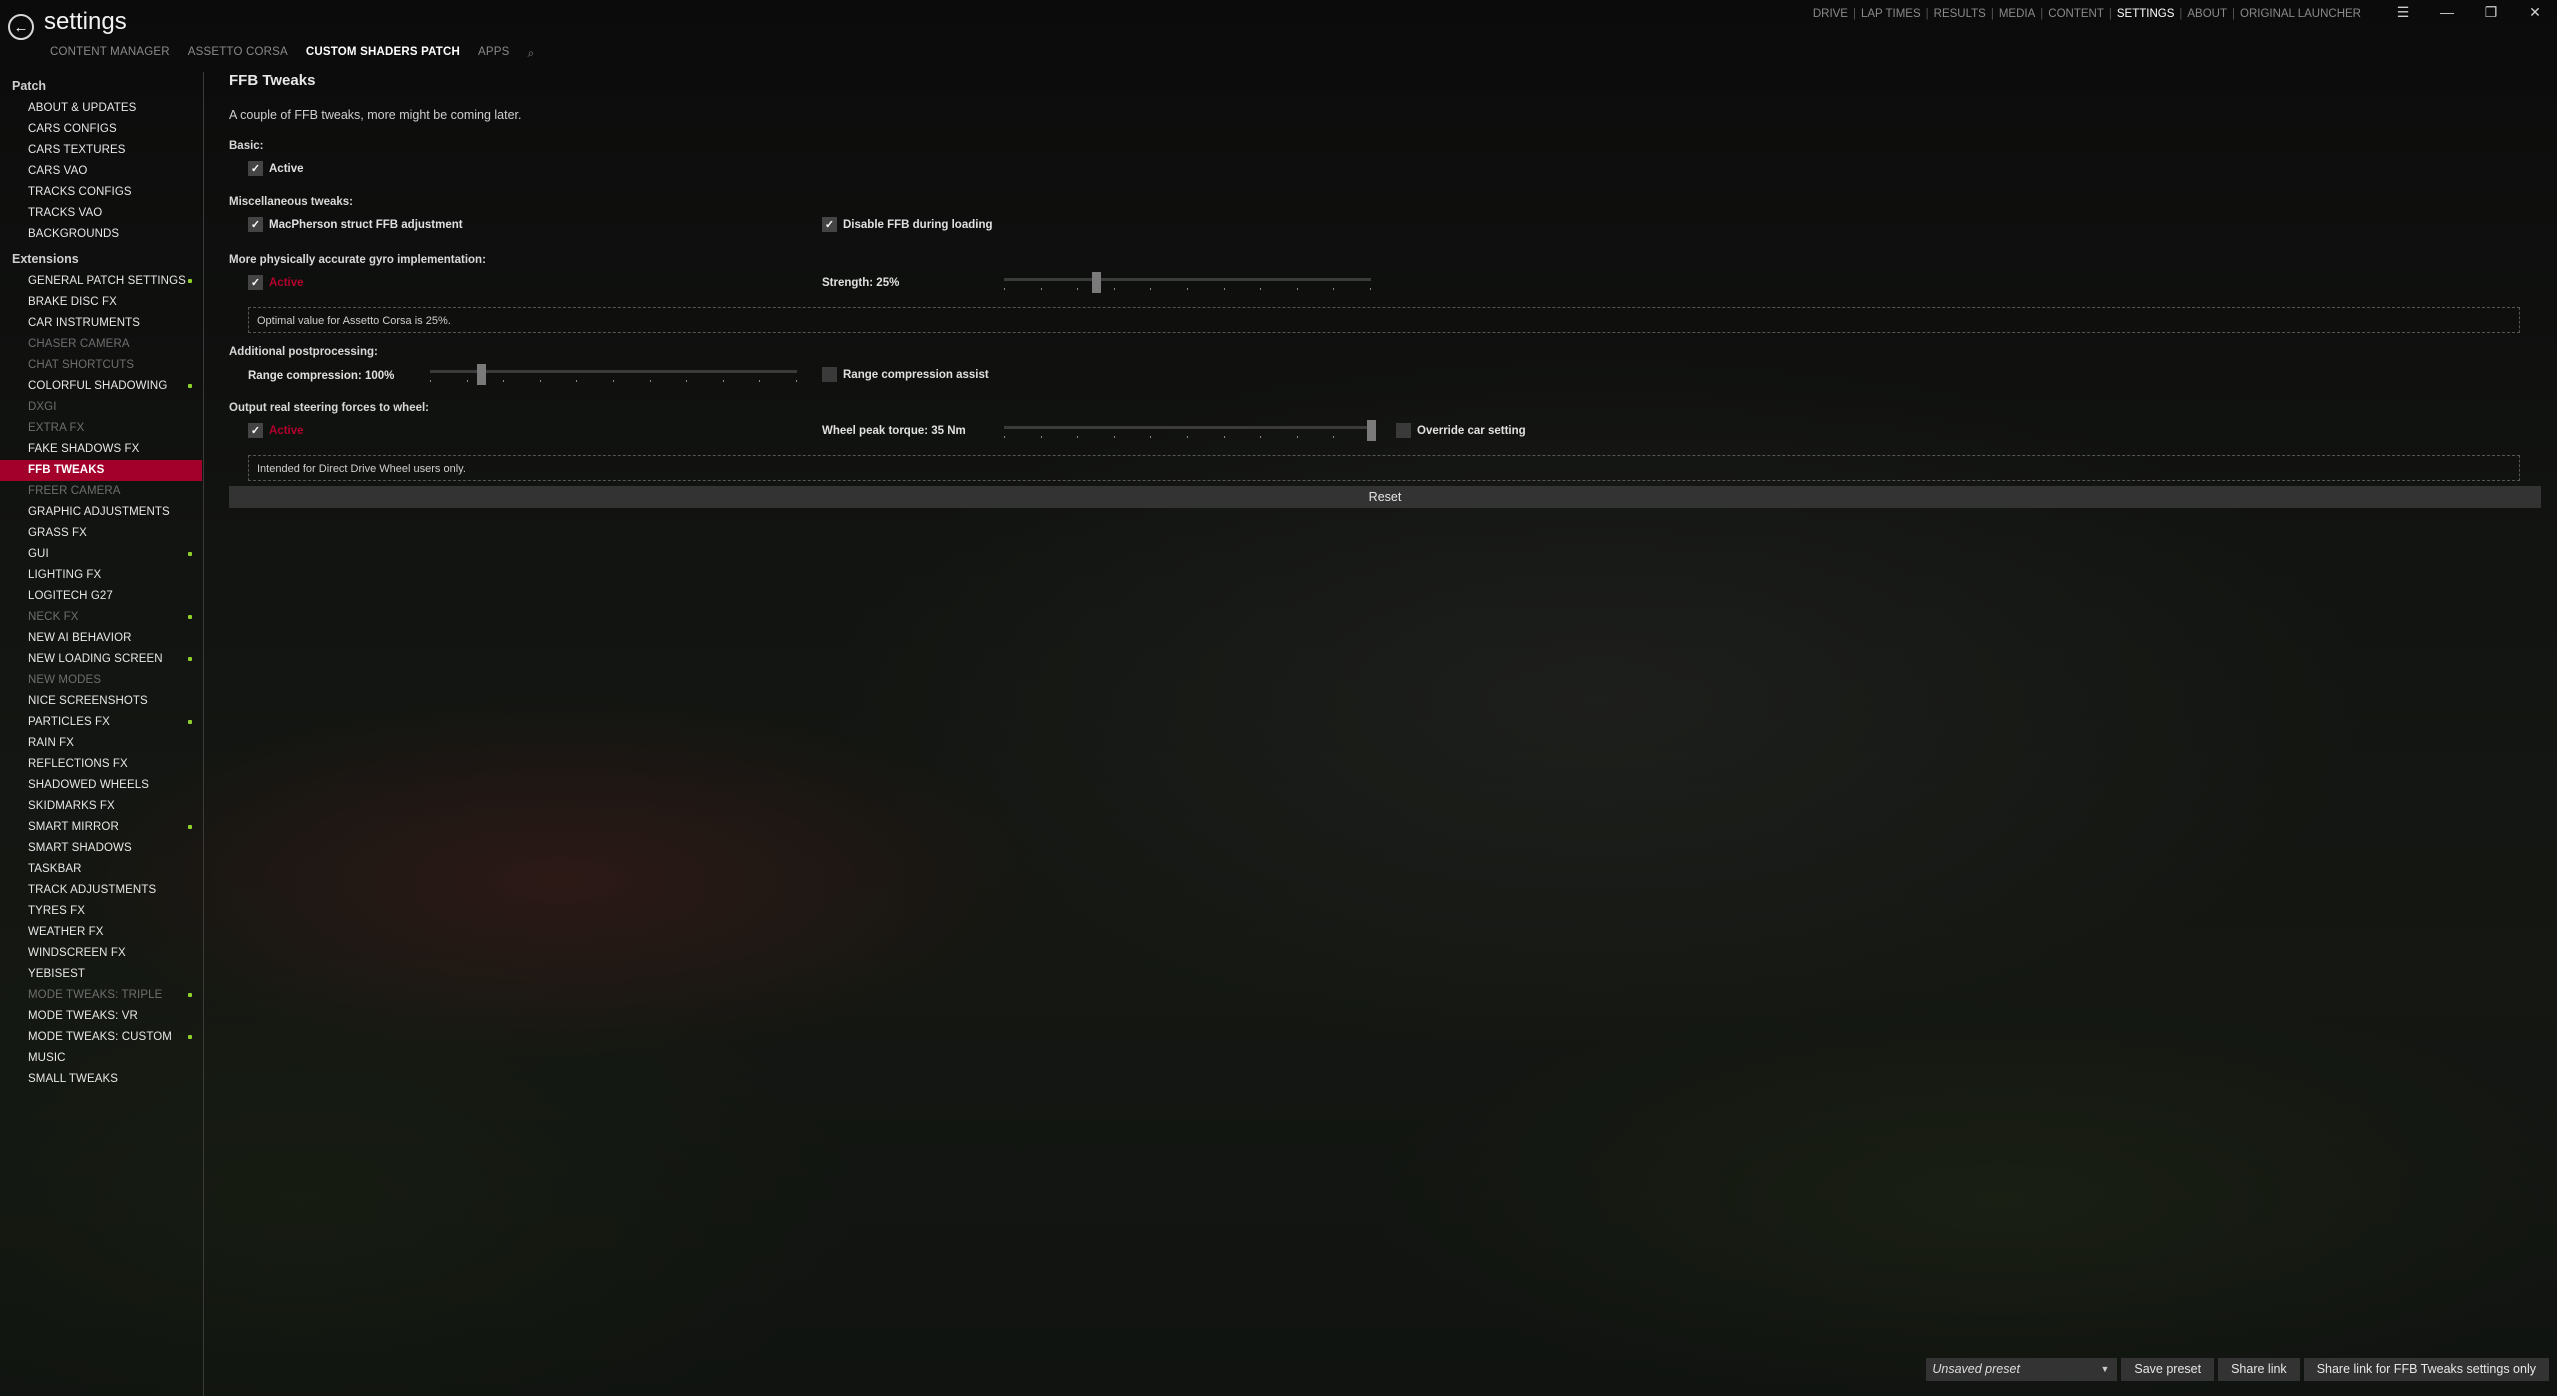 Image resolution: width=2557 pixels, height=1396 pixels. I want to click on save-preset-button: Save preset, so click(2168, 1369).